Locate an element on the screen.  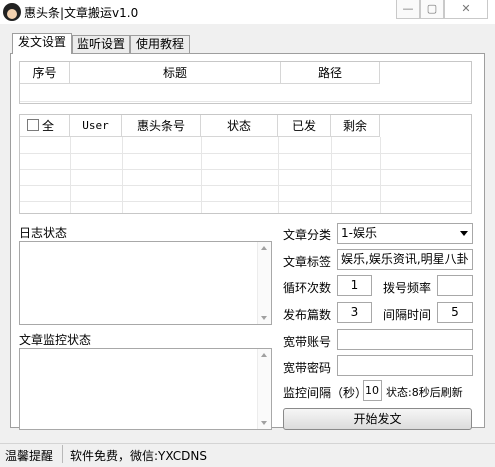
category-select: 1-娱乐 is located at coordinates (405, 233).